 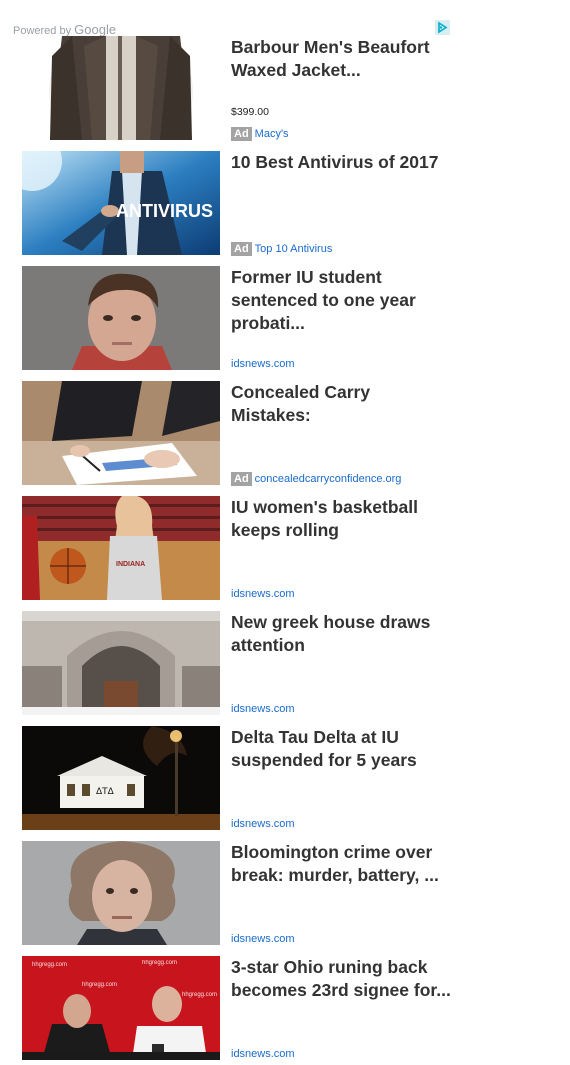 I want to click on powered-by-google: Powered by Google, so click(x=64, y=29).